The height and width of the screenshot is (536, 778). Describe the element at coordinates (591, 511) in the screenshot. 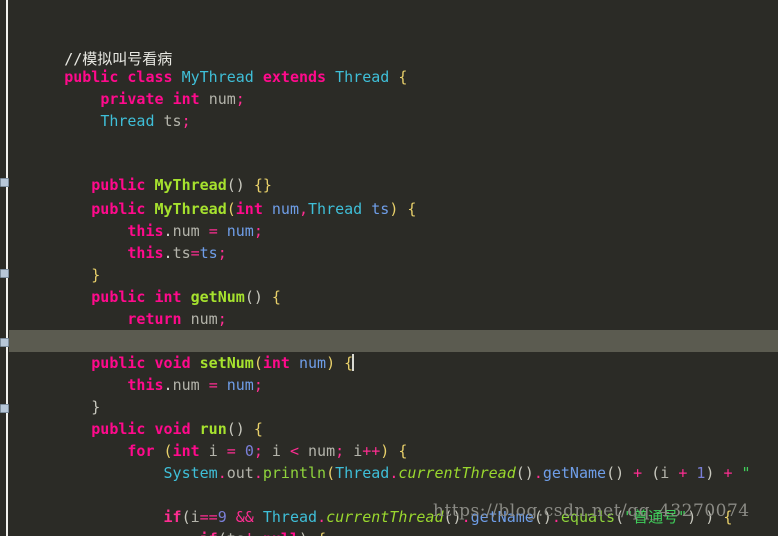

I see `watermark-url: https://blog.csdn.net/qq_43270074` at that location.